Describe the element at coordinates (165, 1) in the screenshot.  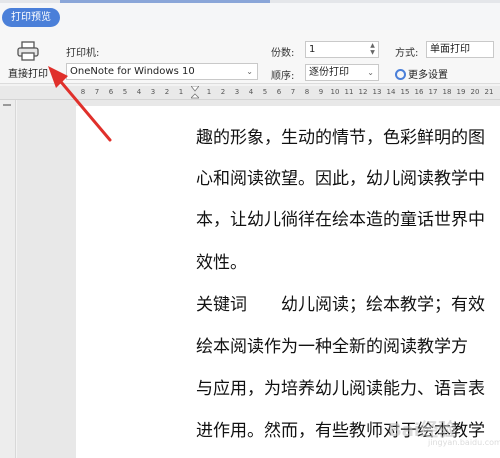
I see `top-strip-highlight` at that location.